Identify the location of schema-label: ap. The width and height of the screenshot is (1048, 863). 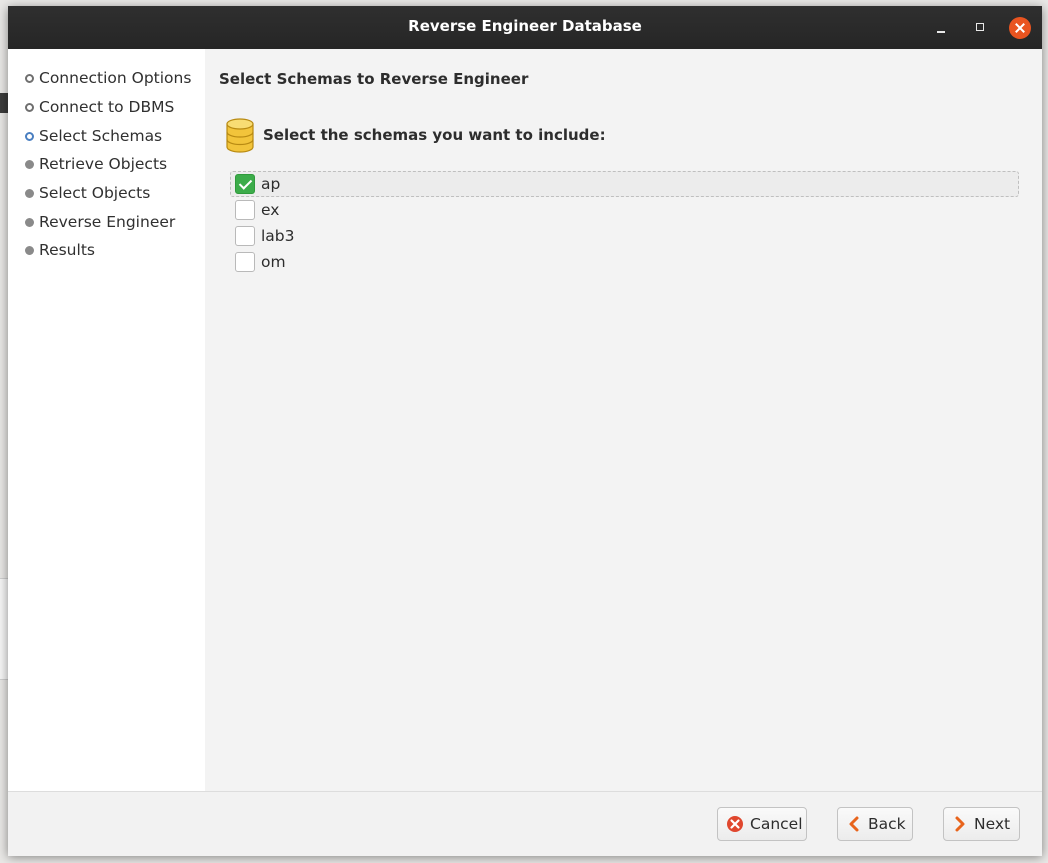
(271, 184).